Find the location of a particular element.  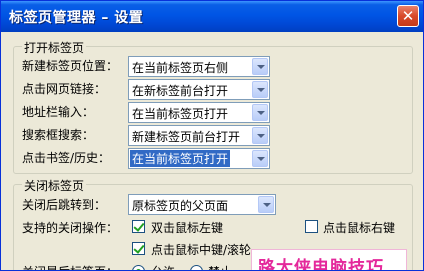

search-box-select: 新建标签页前台打开 is located at coordinates (199, 135).